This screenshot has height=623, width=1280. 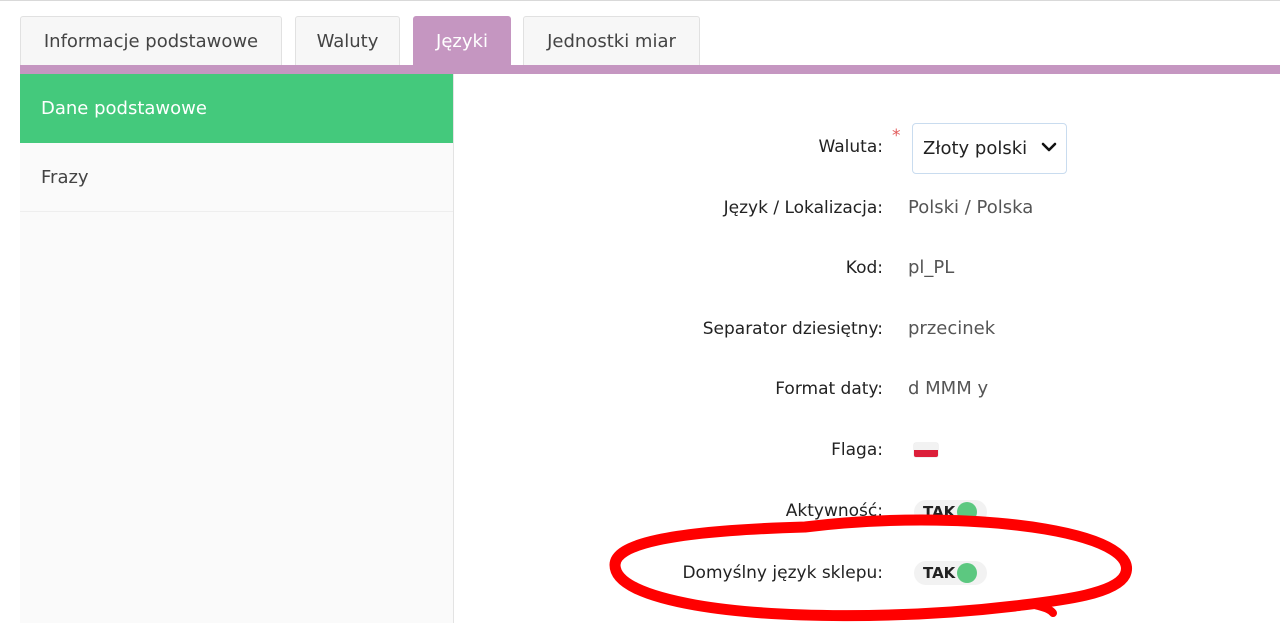 What do you see at coordinates (236, 177) in the screenshot?
I see `sidebar-item-frazy: Frazy` at bounding box center [236, 177].